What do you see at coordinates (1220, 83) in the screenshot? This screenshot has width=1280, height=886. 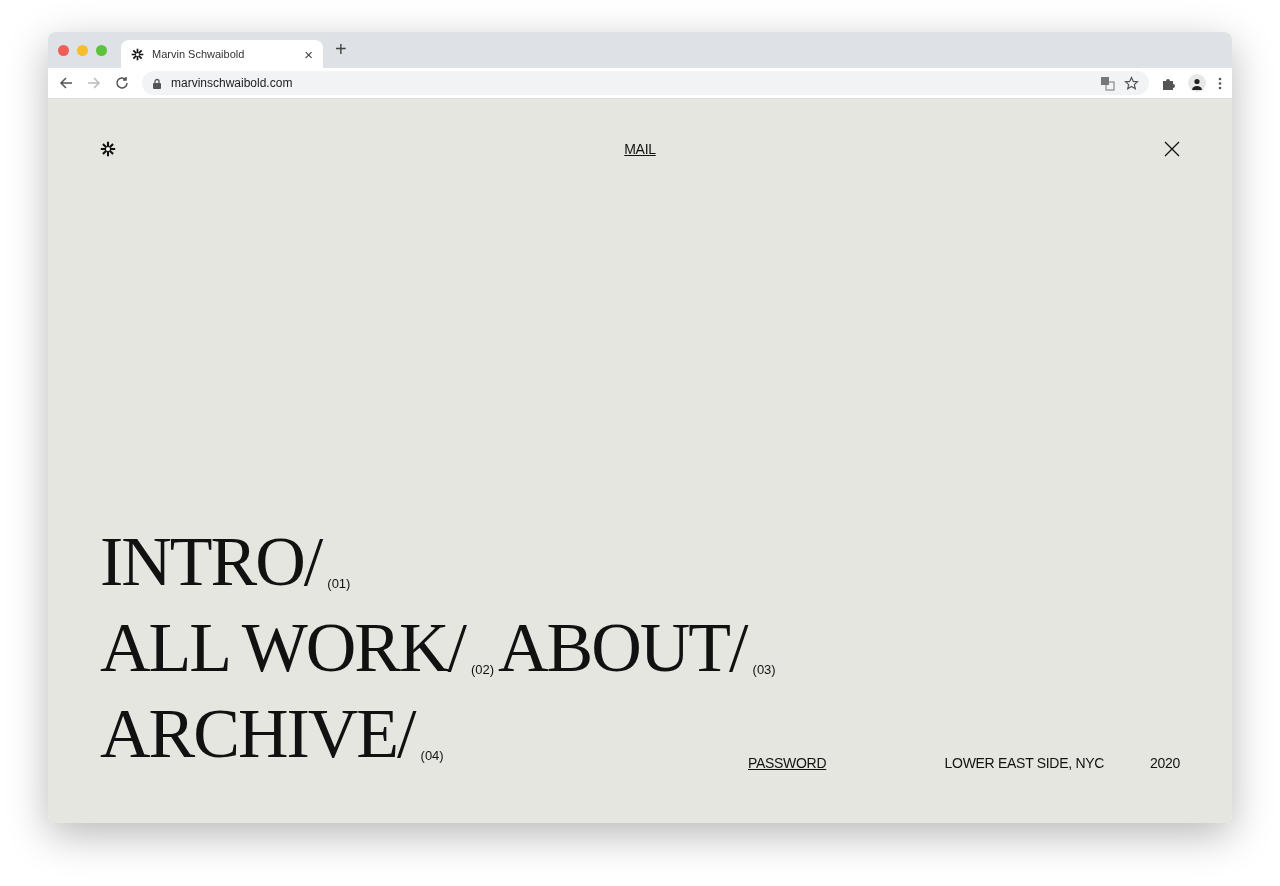 I see `menu-icon` at bounding box center [1220, 83].